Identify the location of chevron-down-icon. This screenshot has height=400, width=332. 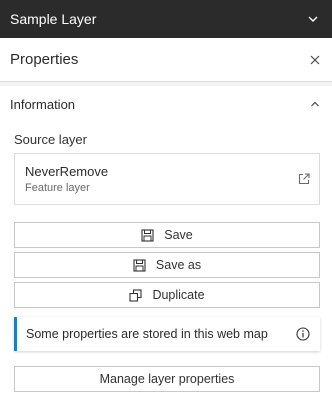
(313, 19).